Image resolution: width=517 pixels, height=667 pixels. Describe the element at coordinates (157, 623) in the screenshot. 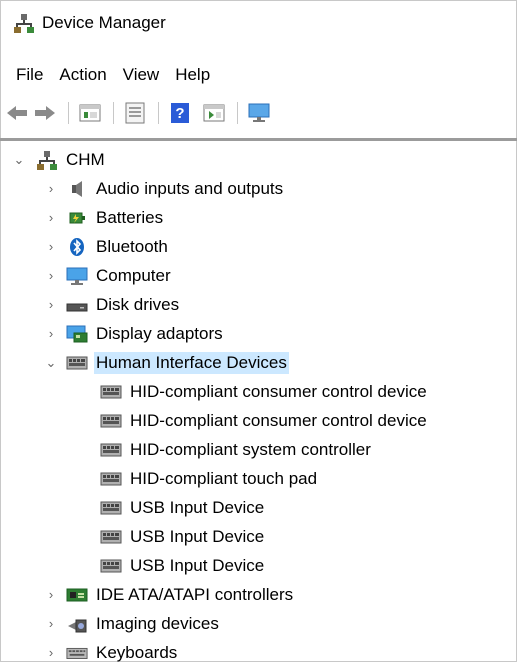

I see `tree-item-label: Imaging devices` at that location.